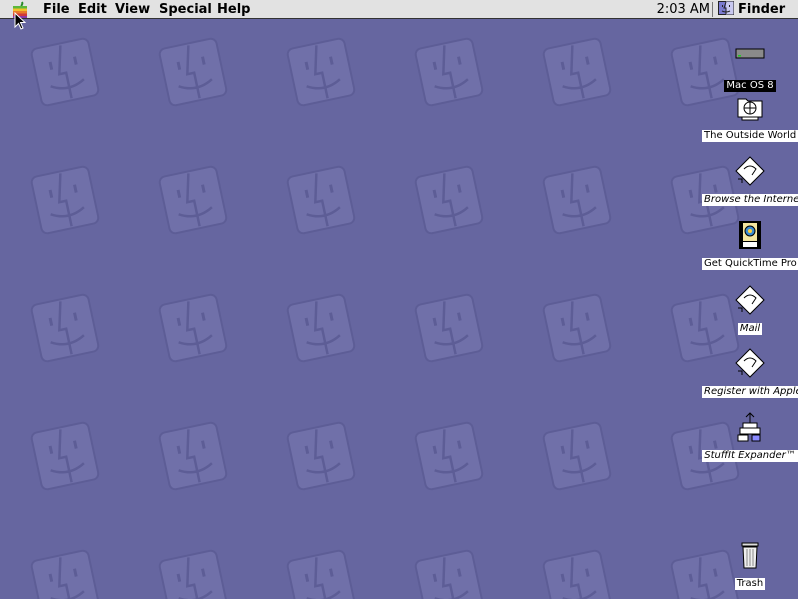 The height and width of the screenshot is (599, 798). What do you see at coordinates (233, 9) in the screenshot?
I see `help-menu: Help` at bounding box center [233, 9].